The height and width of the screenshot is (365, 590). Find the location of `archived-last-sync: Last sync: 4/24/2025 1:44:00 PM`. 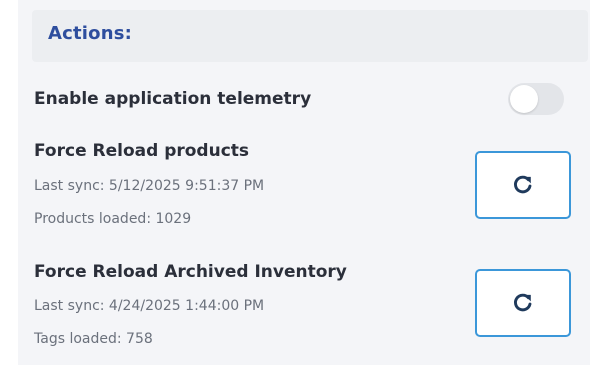

archived-last-sync: Last sync: 4/24/2025 1:44:00 PM is located at coordinates (149, 306).